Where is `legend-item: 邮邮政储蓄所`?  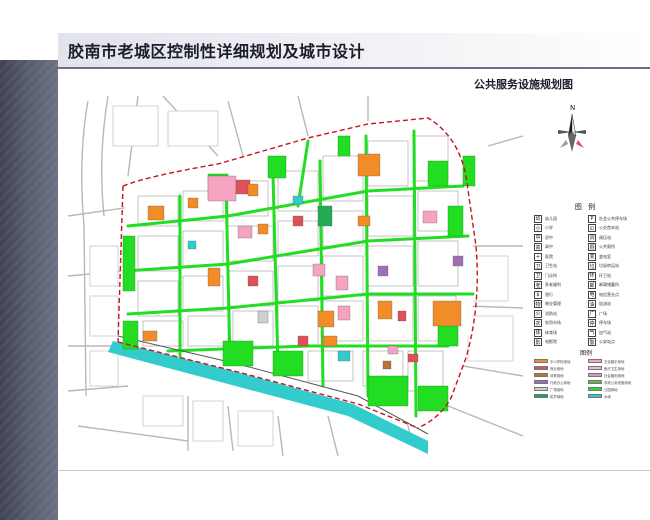
legend-item: 邮邮政储蓄所 is located at coordinates (603, 285).